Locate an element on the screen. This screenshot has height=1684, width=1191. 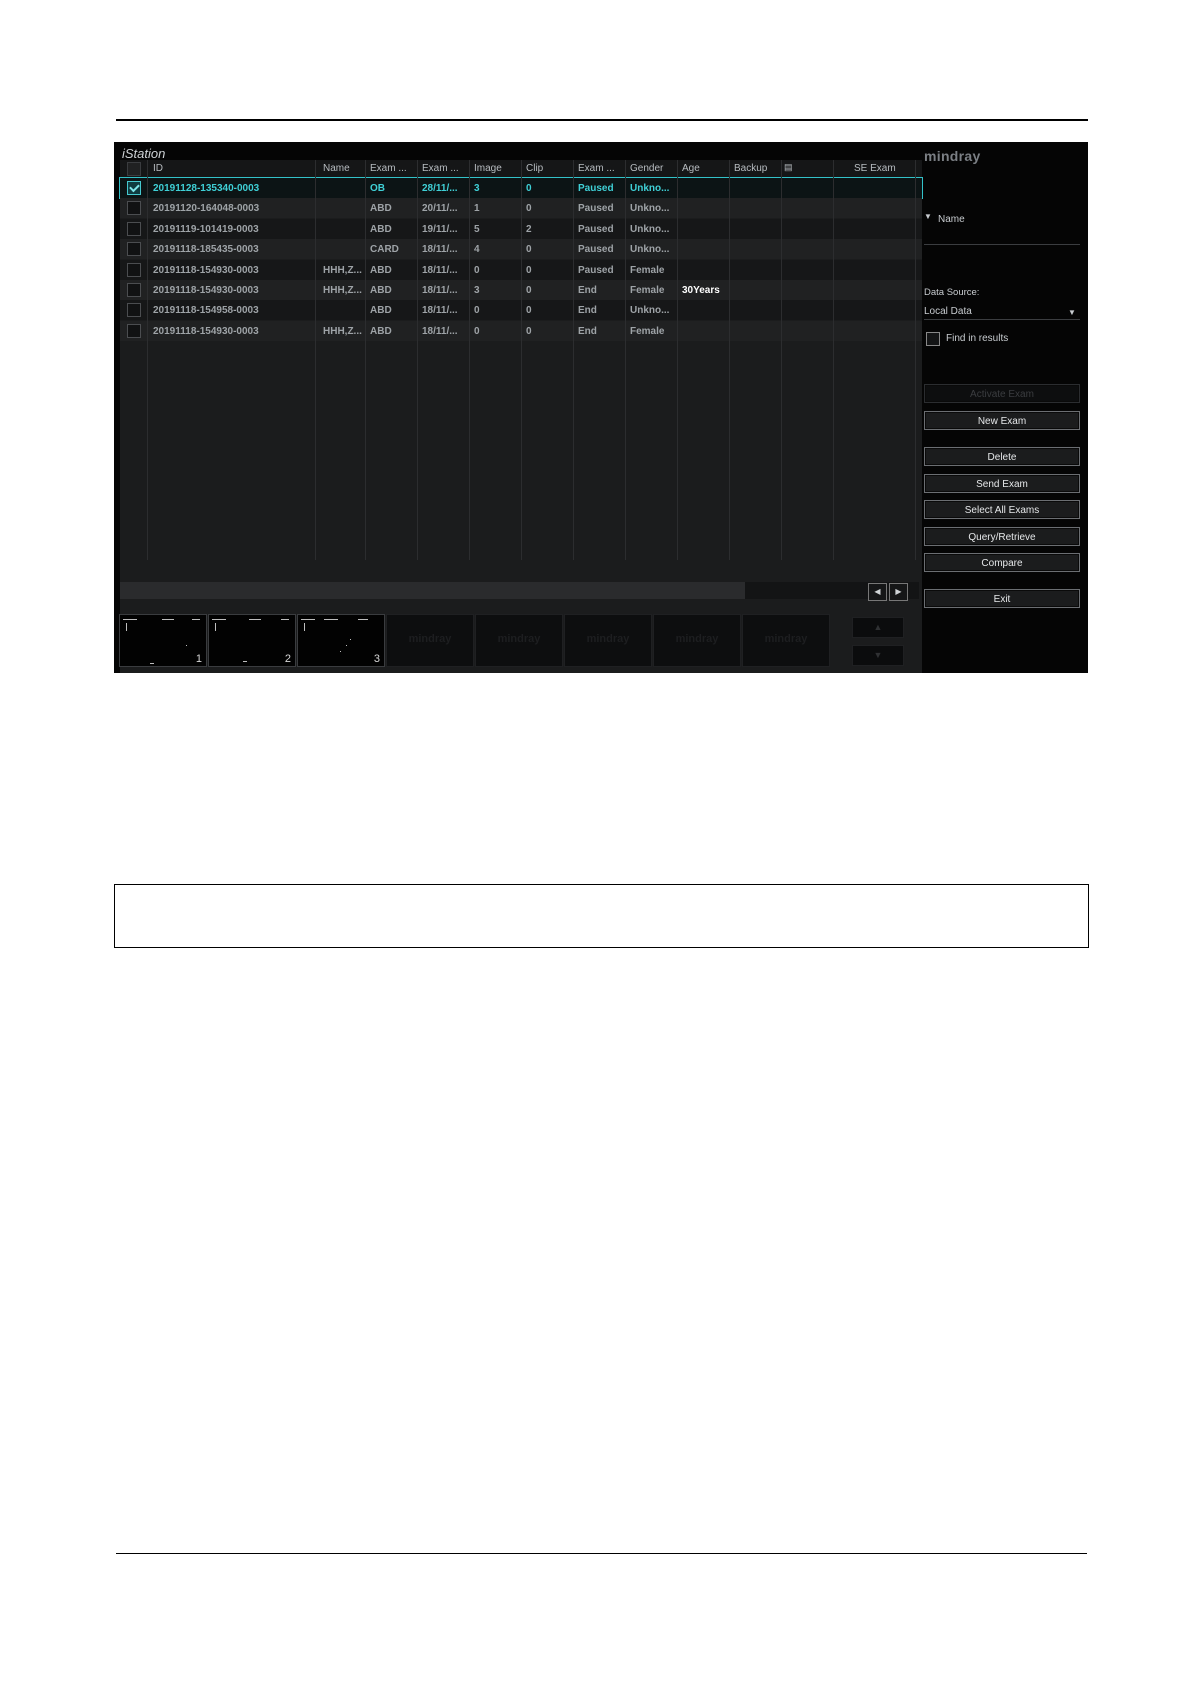
page-prev-button: ◀ is located at coordinates (877, 592).